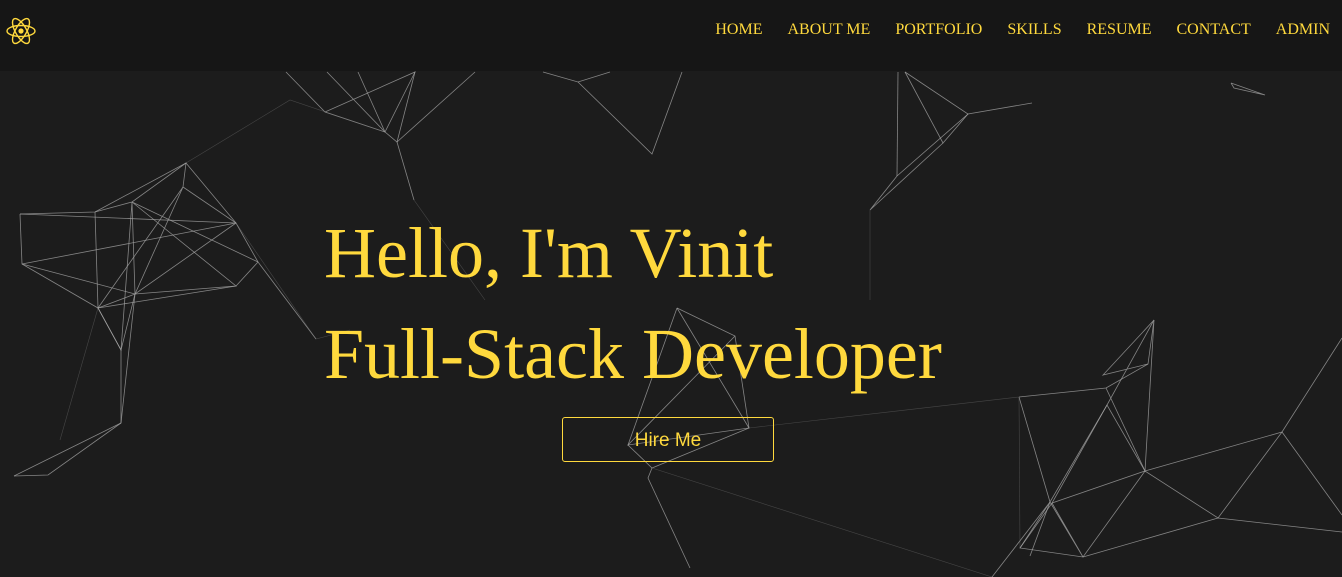 This screenshot has height=577, width=1342. Describe the element at coordinates (938, 30) in the screenshot. I see `nav-link-portfolio: PORTFOLIO` at that location.